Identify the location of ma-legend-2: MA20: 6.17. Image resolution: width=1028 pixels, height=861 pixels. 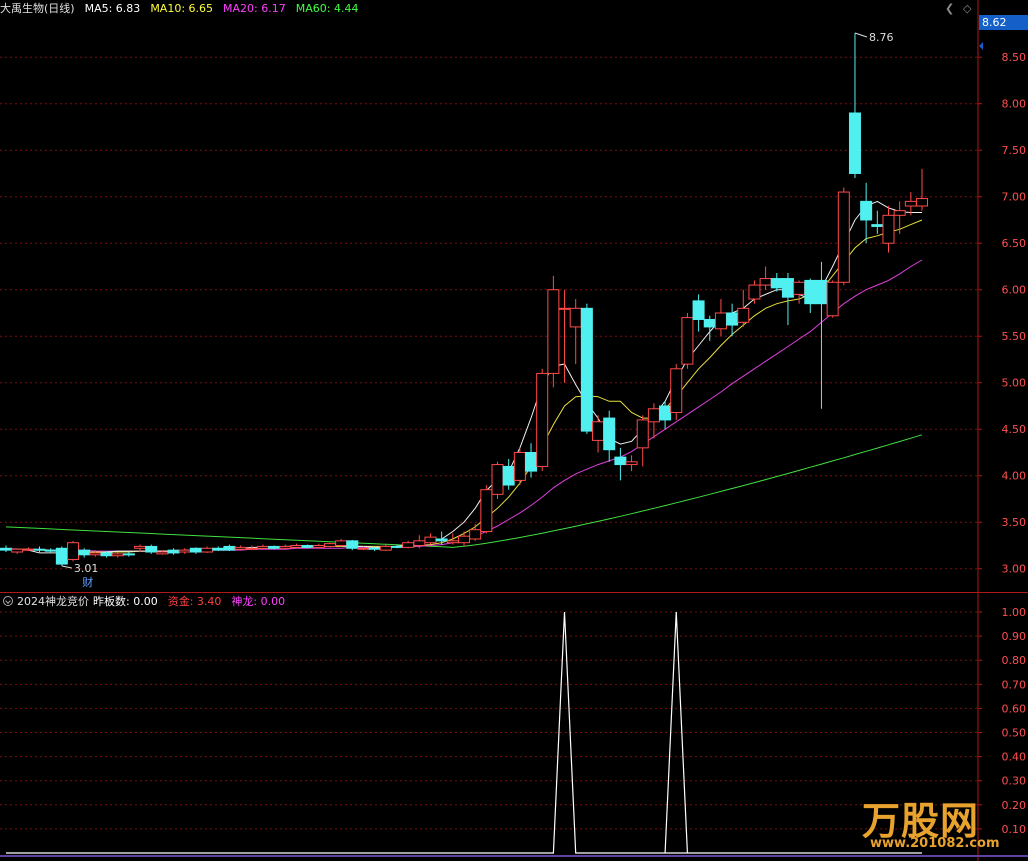
(254, 8).